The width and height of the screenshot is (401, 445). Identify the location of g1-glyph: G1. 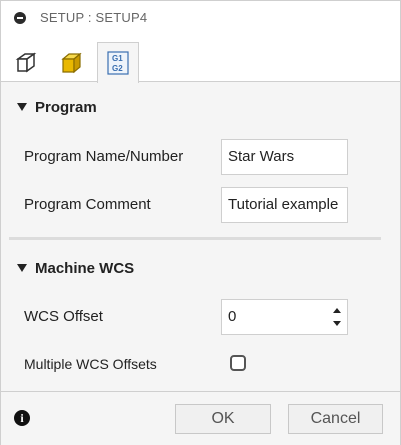
(117, 58).